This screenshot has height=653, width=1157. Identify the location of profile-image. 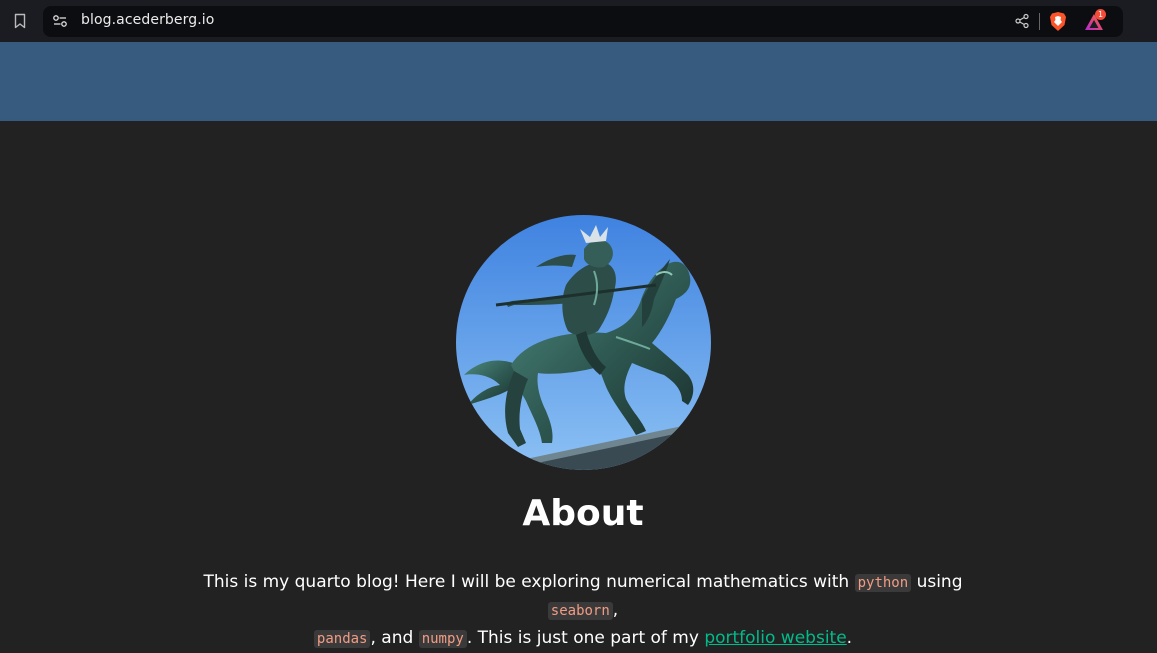
(583, 342).